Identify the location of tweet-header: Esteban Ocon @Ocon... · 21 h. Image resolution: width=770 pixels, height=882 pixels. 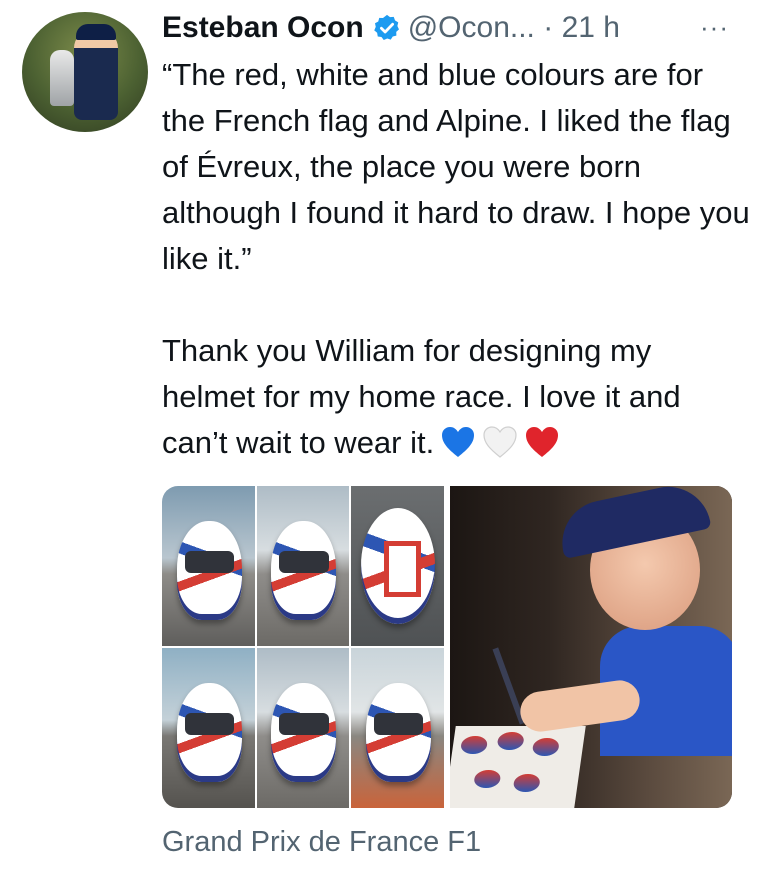
(391, 28).